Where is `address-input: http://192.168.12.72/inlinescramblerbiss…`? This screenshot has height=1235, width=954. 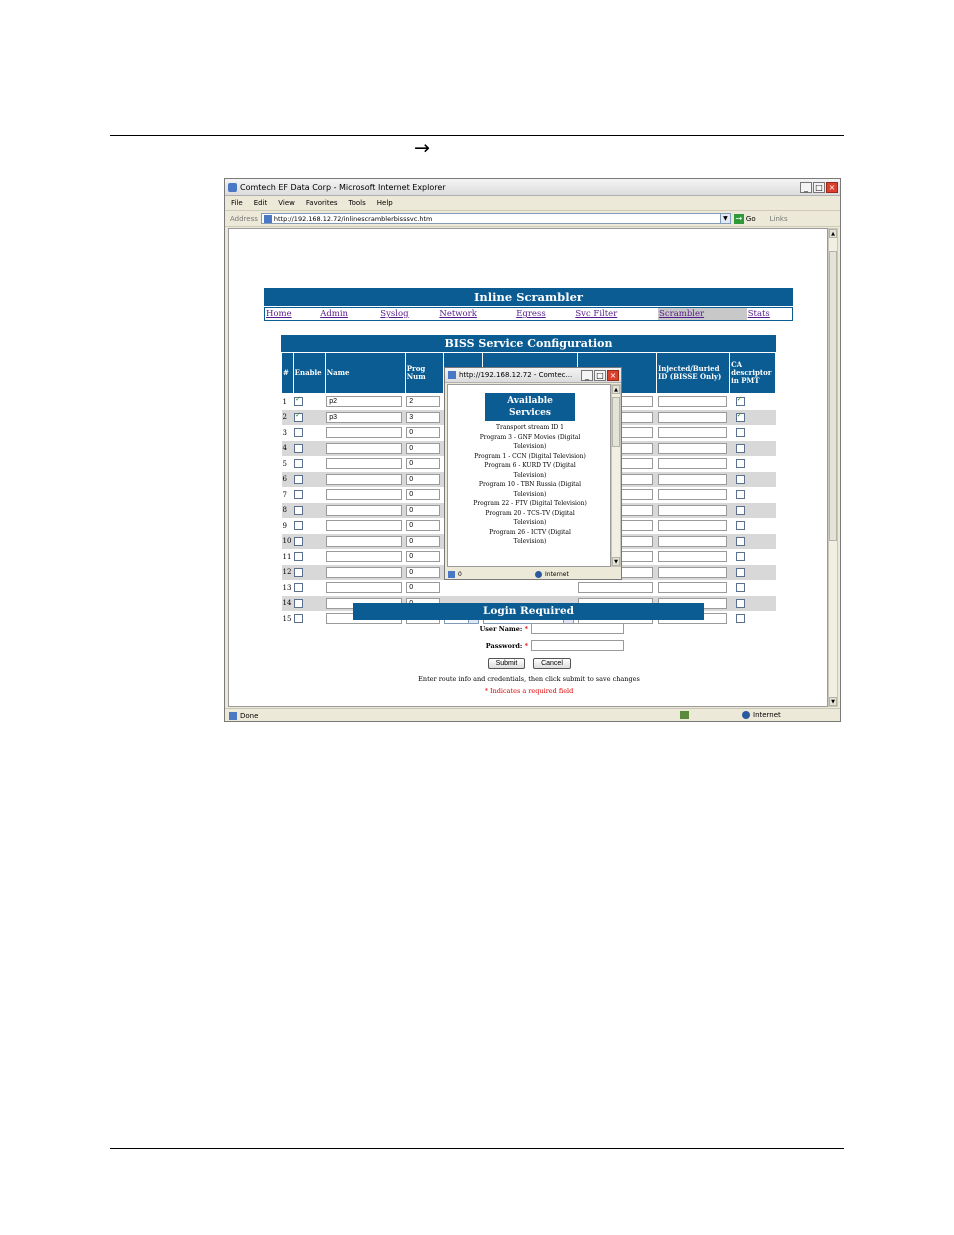 address-input: http://192.168.12.72/inlinescramblerbiss… is located at coordinates (495, 218).